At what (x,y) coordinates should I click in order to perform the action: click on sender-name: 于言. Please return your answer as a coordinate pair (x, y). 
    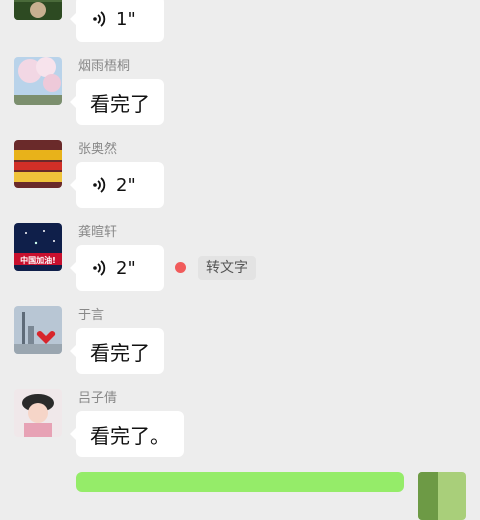
    Looking at the image, I should click on (91, 315).